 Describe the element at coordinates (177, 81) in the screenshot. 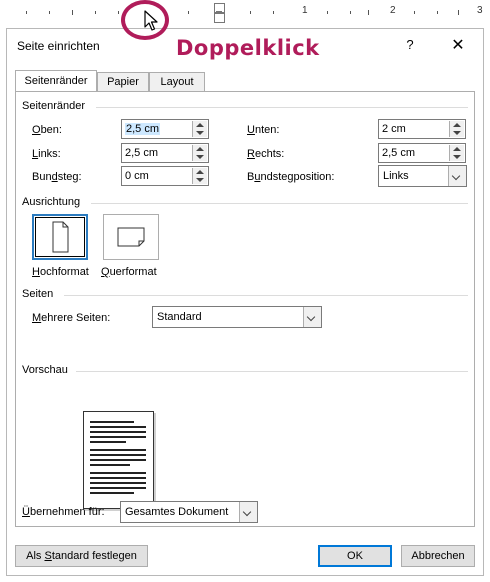

I see `tab-layout: Layout` at that location.